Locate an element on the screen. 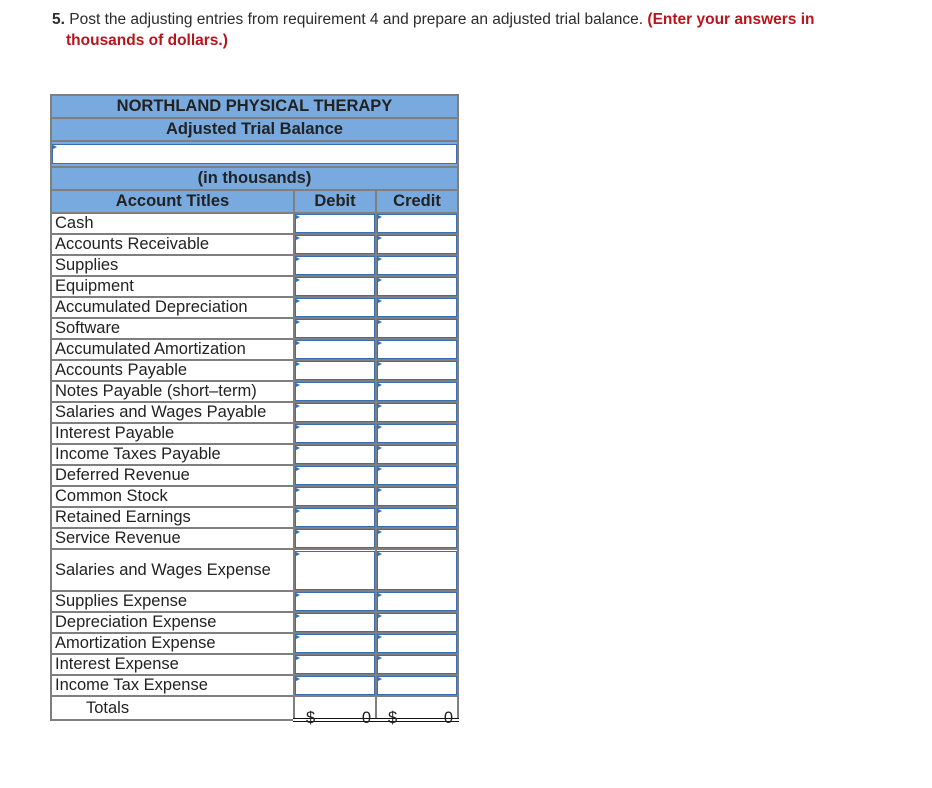 The width and height of the screenshot is (932, 788). account-title: Common Stock is located at coordinates (172, 496).